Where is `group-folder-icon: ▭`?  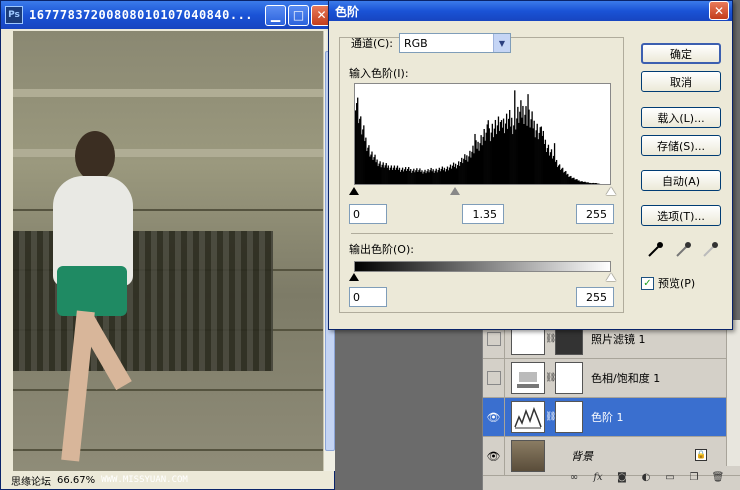
group-folder-icon: ▭ is located at coordinates (670, 477).